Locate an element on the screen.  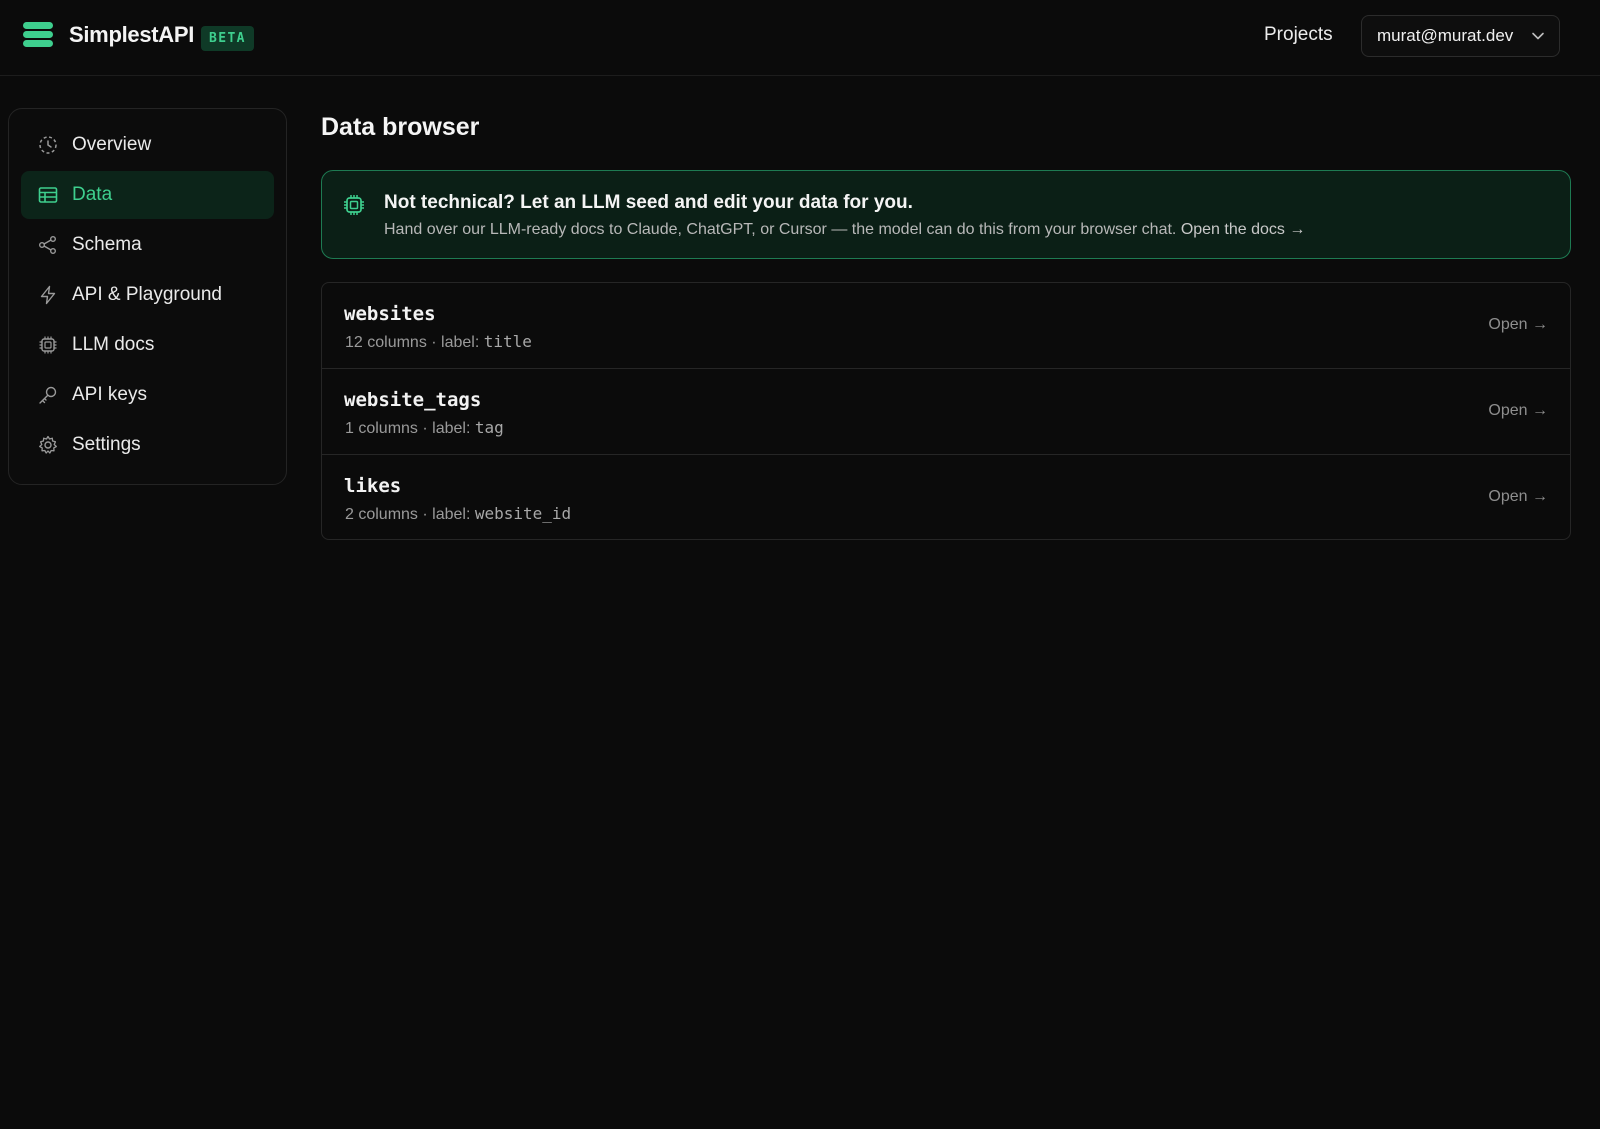
table-columns: 12 columns · label: is located at coordinates (414, 342).